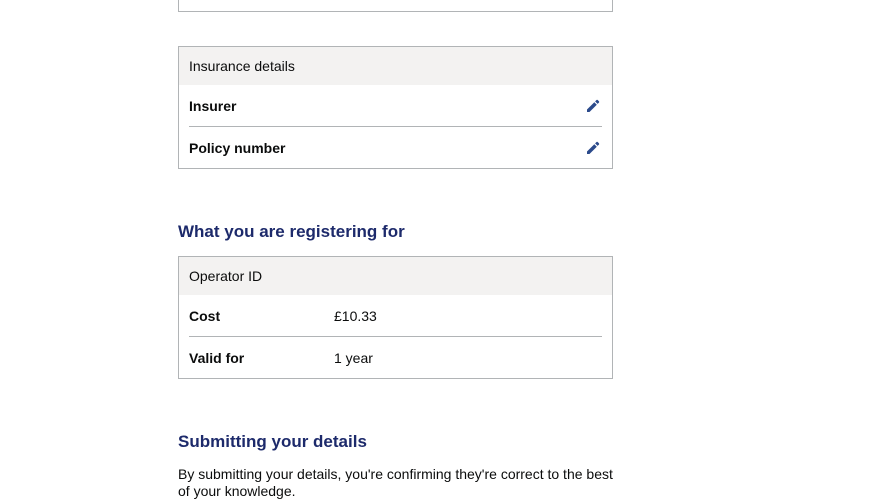 The width and height of the screenshot is (885, 500). Describe the element at coordinates (217, 357) in the screenshot. I see `valid-for-label: Valid for` at that location.